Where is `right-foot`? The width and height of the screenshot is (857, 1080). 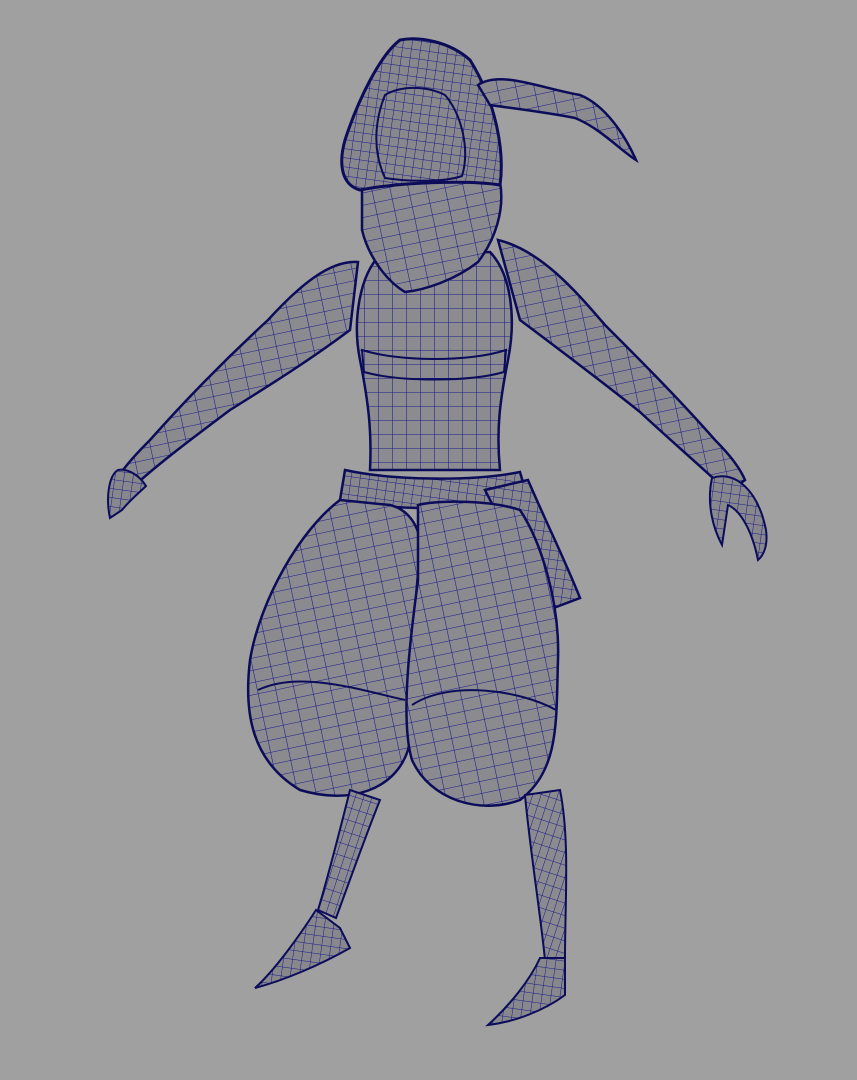
right-foot is located at coordinates (525, 992).